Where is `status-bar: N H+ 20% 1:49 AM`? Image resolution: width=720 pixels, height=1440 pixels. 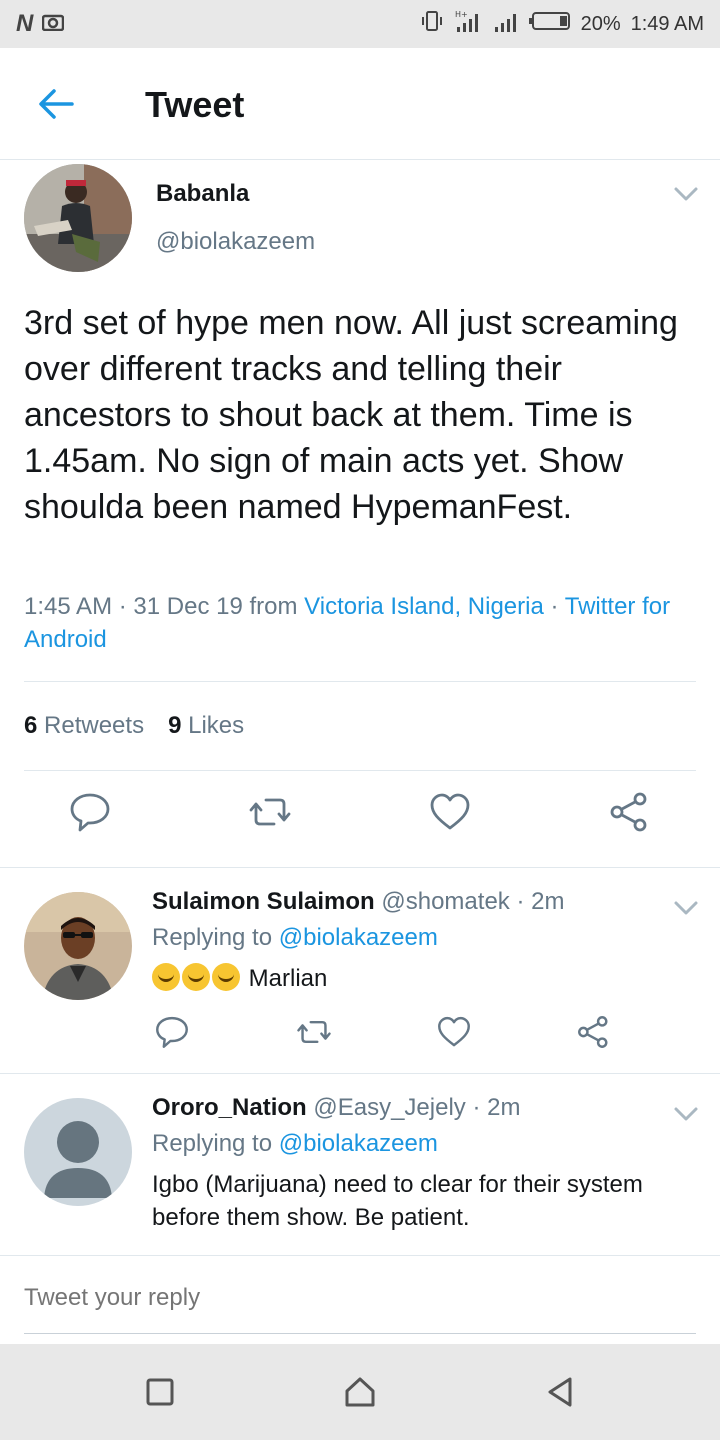 status-bar: N H+ 20% 1:49 AM is located at coordinates (360, 24).